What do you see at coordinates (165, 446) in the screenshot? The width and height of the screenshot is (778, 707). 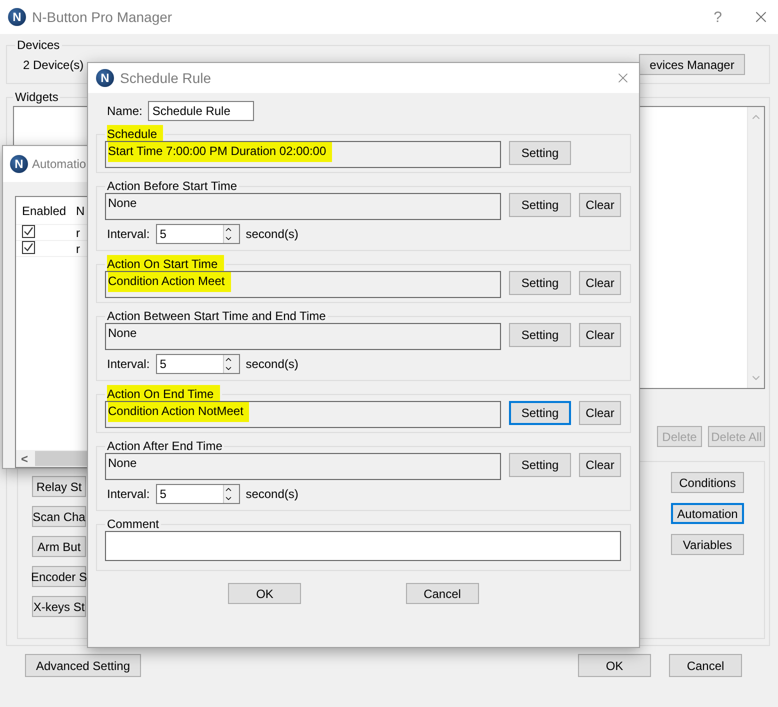 I see `group-label: Action After End Time` at bounding box center [165, 446].